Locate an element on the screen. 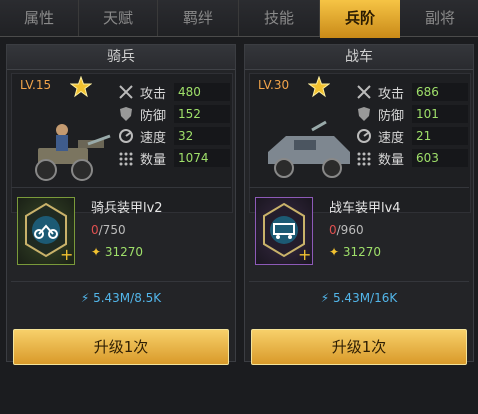 Image resolution: width=478 pixels, height=414 pixels. tab-skills: 技能 is located at coordinates (279, 18).